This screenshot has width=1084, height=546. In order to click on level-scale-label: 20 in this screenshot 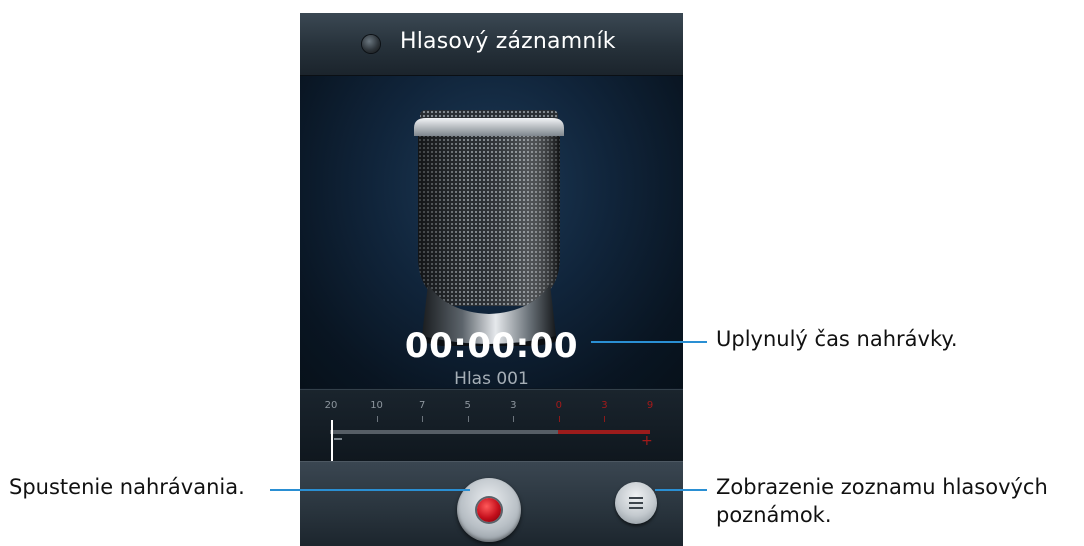, I will do `click(331, 405)`.